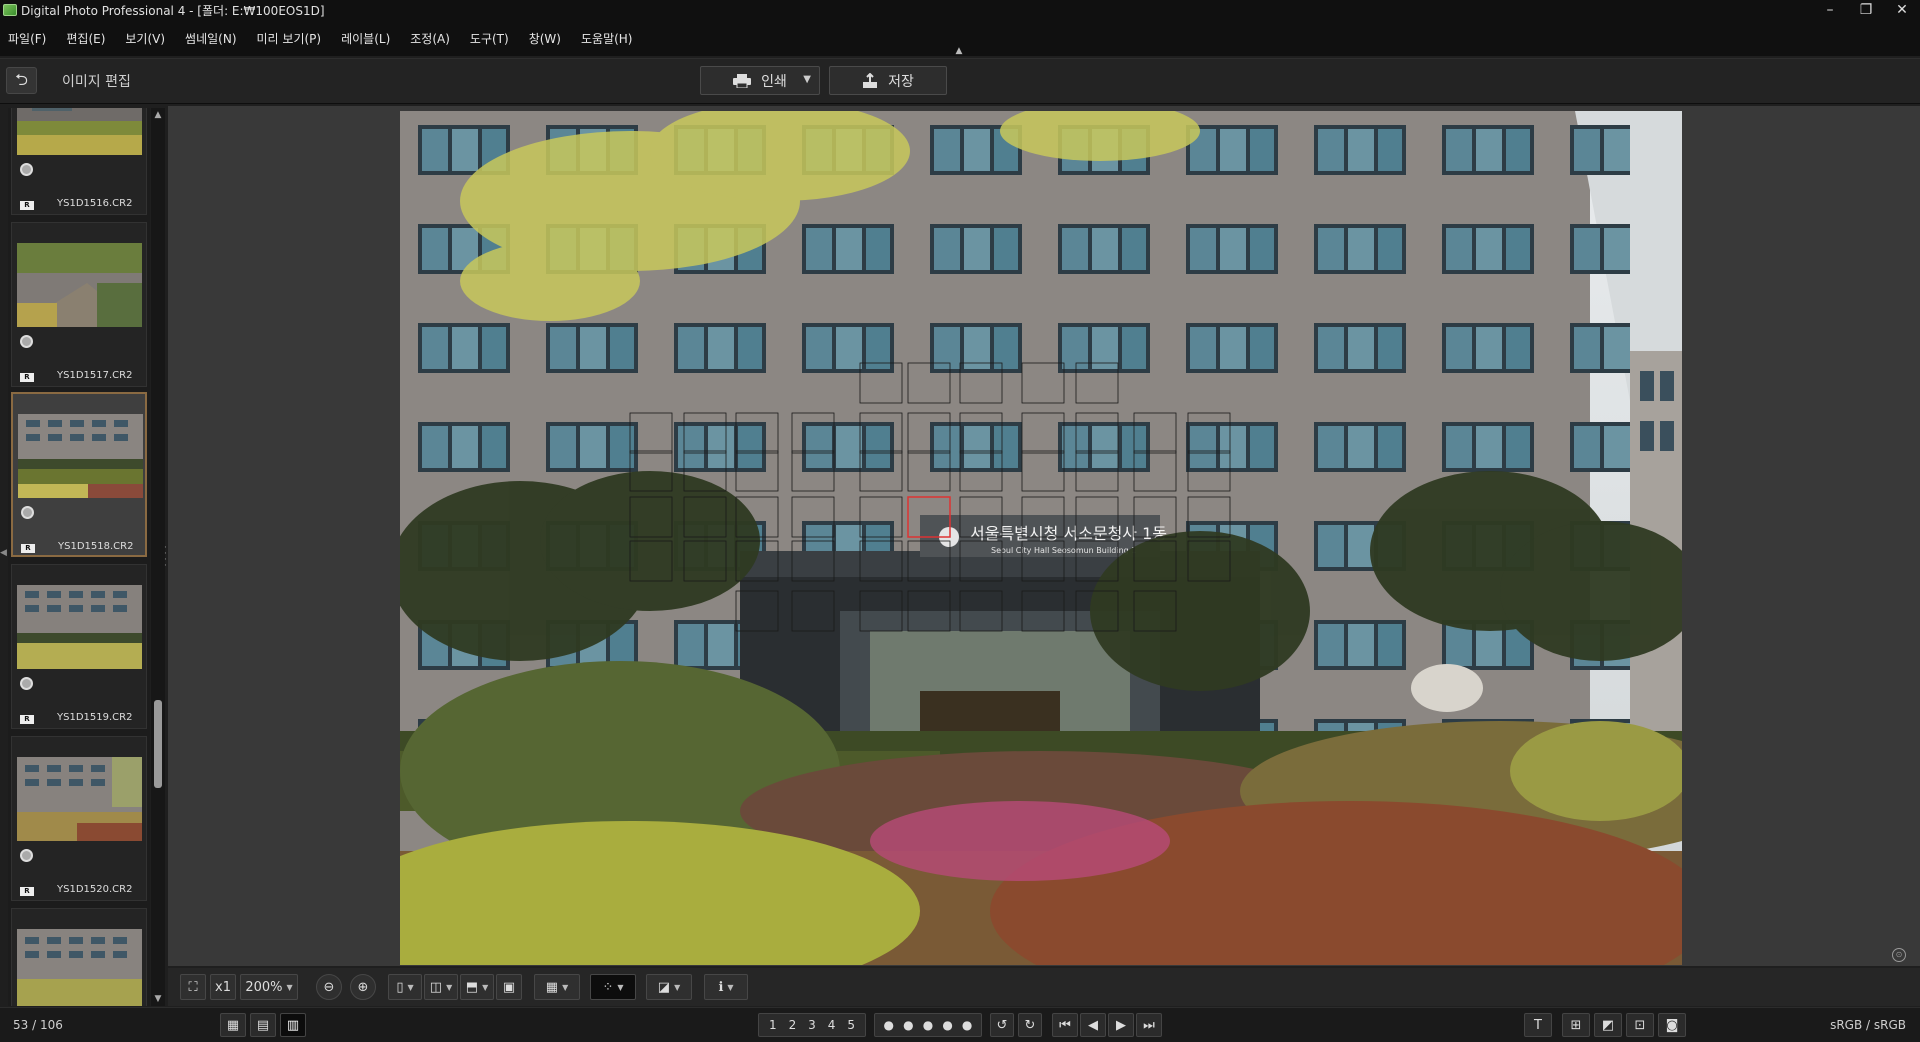  I want to click on thumbnail-item-selected: R YS1D1518.CR2, so click(79, 474).